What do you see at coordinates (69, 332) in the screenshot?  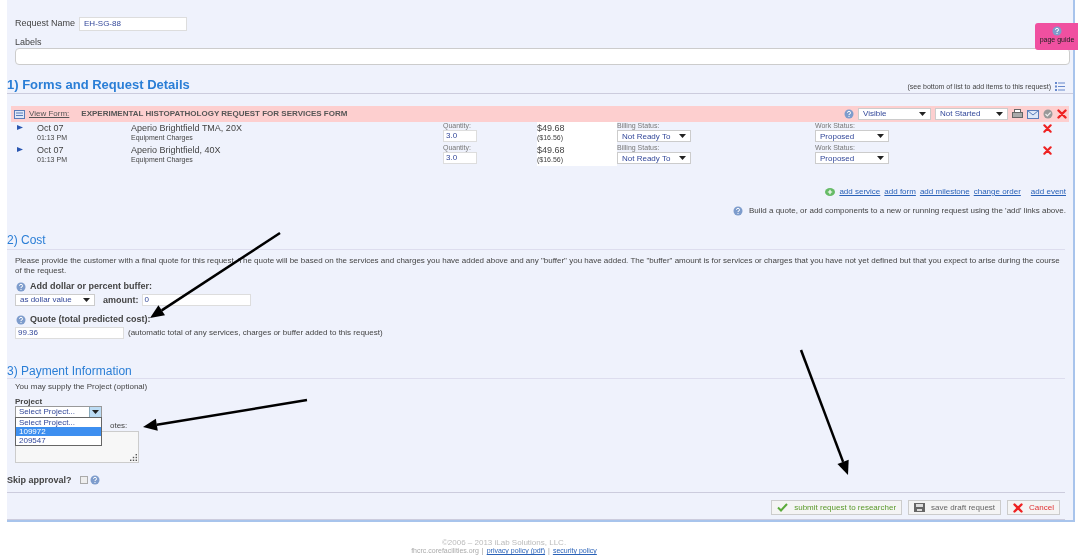 I see `quote-field: 99.36` at bounding box center [69, 332].